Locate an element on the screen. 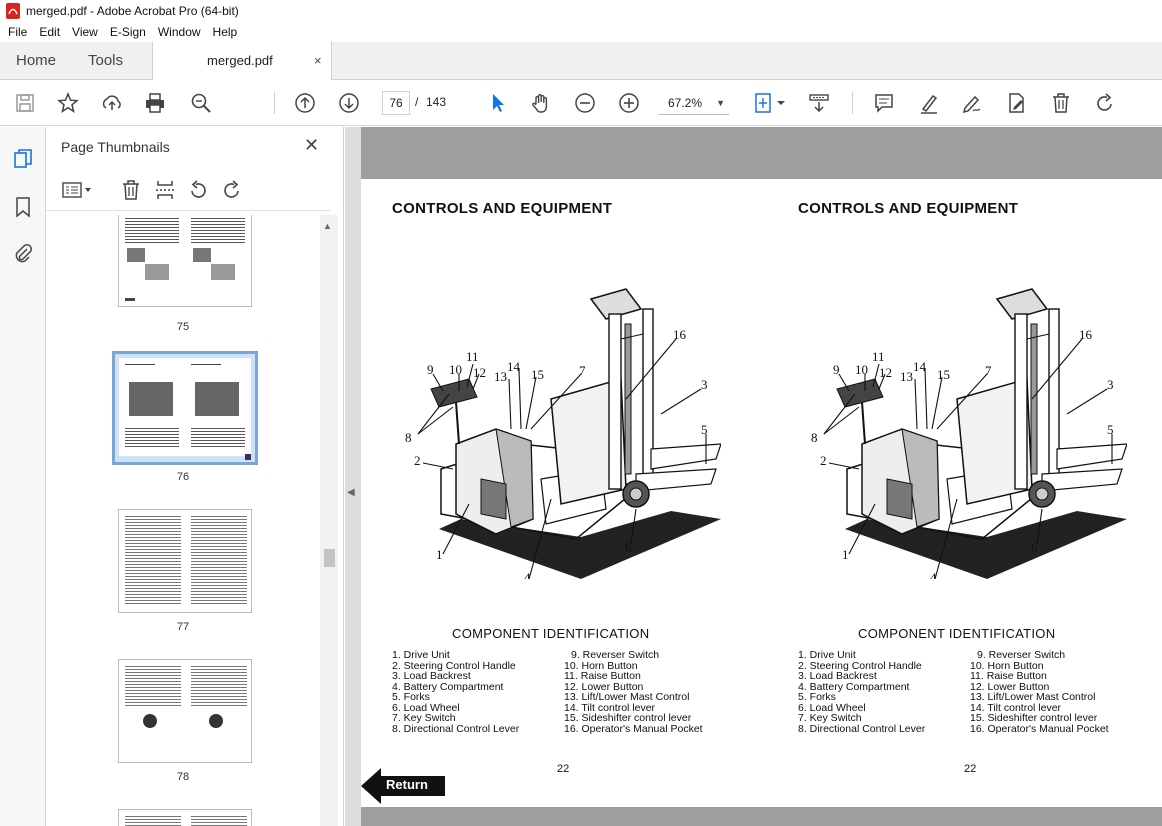  upload-icon is located at coordinates (112, 103).